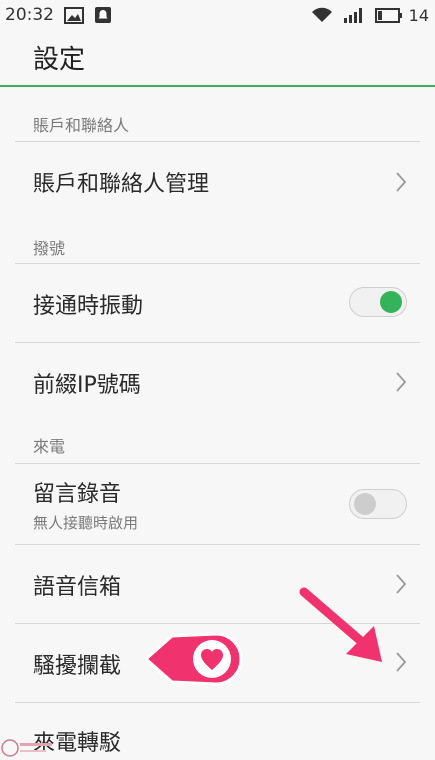 Image resolution: width=435 pixels, height=760 pixels. I want to click on row-label: 接通時振動, so click(88, 306).